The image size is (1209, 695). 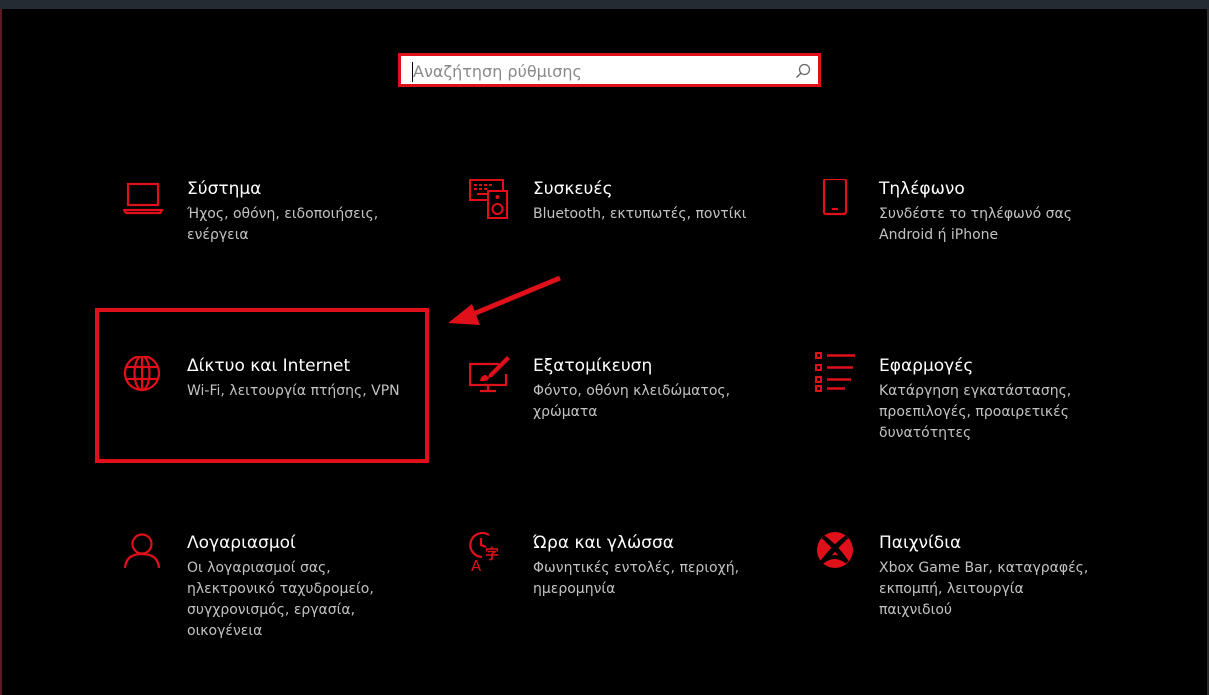 I want to click on svg-text: A, so click(x=476, y=565).